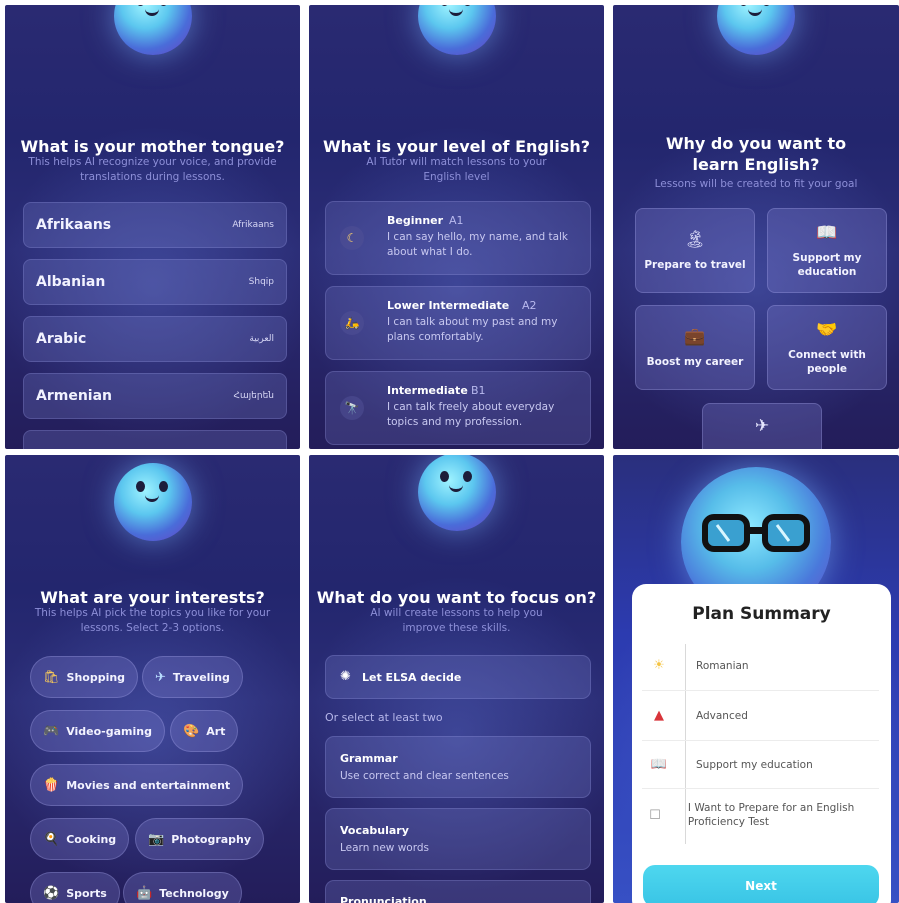 This screenshot has width=899, height=903. I want to click on language-native-name: العربية, so click(261, 339).